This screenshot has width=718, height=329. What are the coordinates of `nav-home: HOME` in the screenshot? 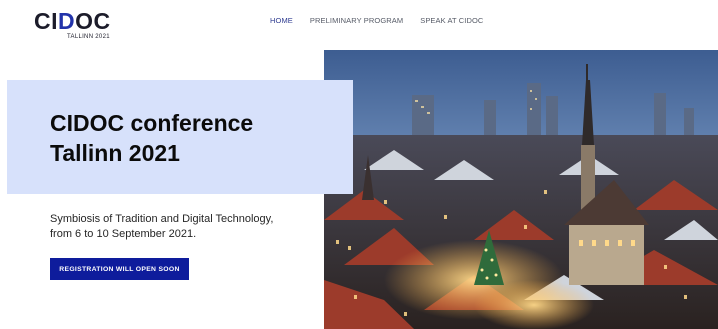 It's located at (281, 20).